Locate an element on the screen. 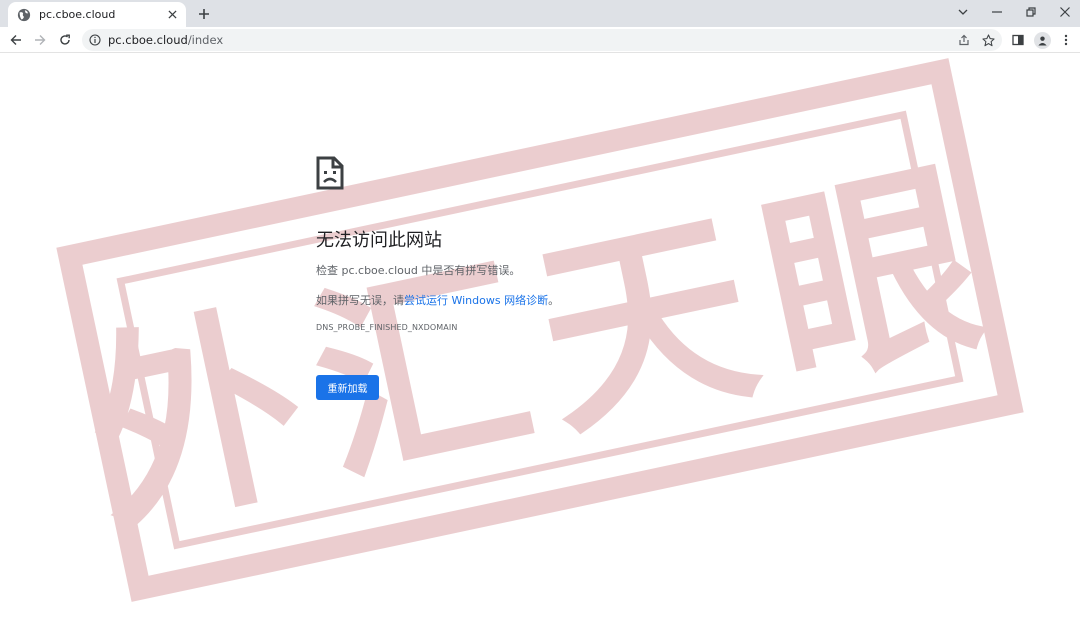 The width and height of the screenshot is (1080, 630). new-tab-icon is located at coordinates (204, 14).